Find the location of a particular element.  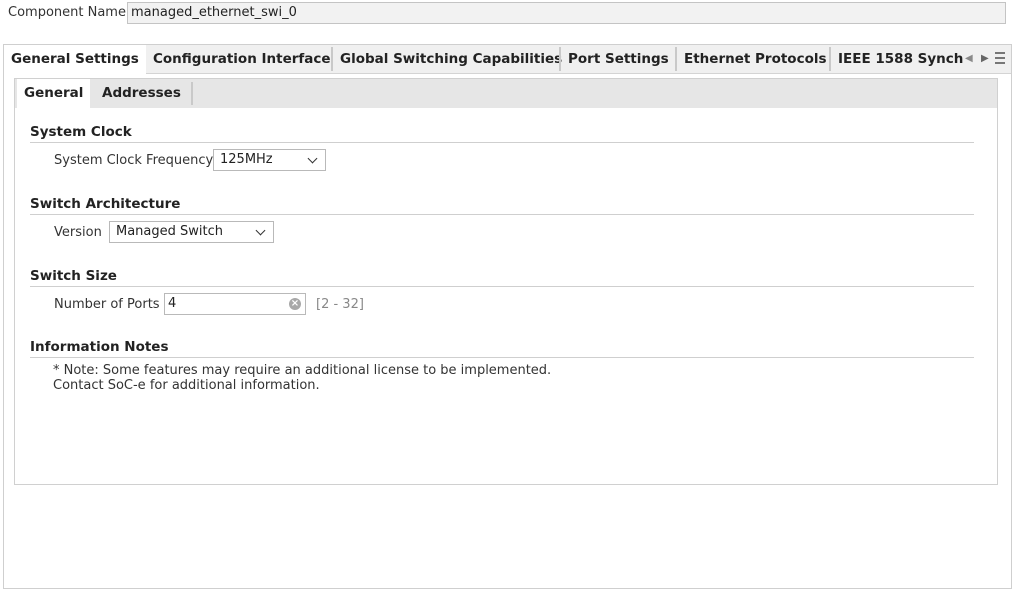

tab-clip: IEEE 1588 Synchro is located at coordinates (899, 59).